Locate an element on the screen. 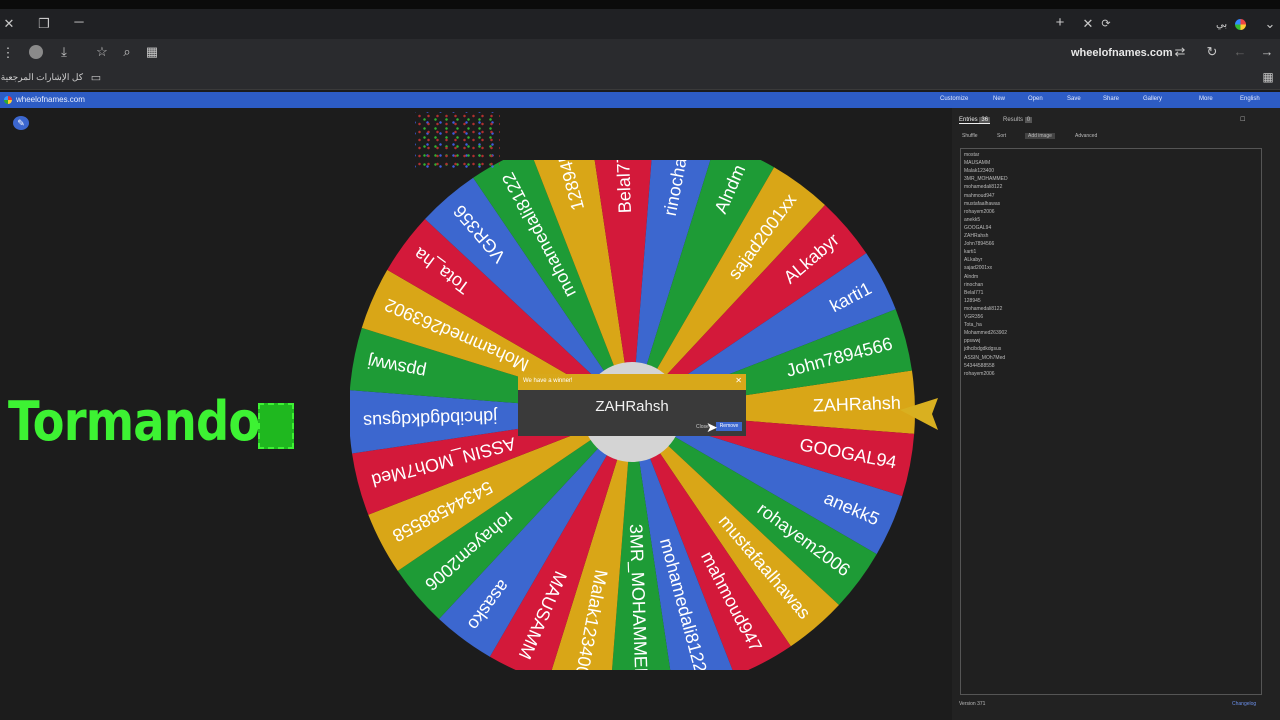 The width and height of the screenshot is (1280, 720). entry-line: Belal771 is located at coordinates (974, 292).